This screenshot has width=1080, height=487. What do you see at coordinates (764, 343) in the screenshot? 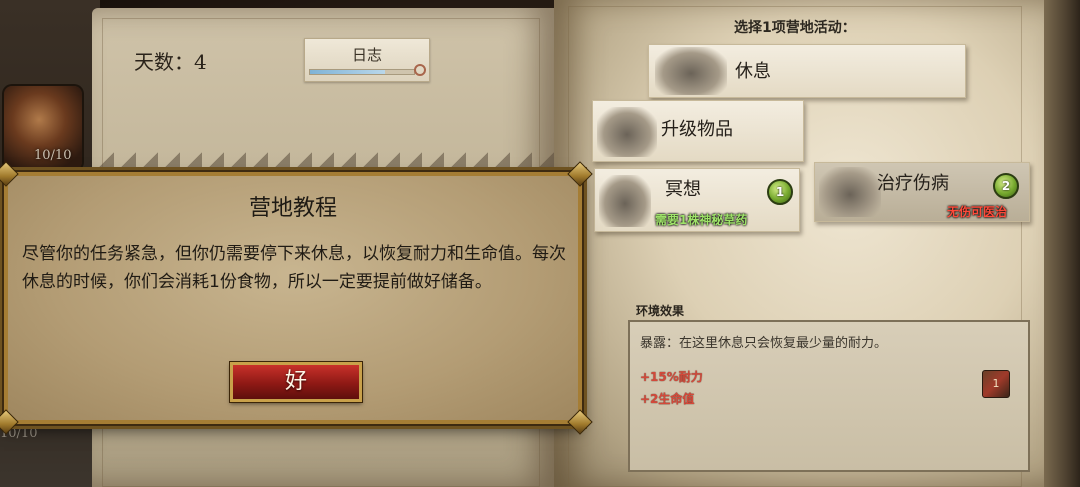
I see `environment-description: 暴露：在这里休息只会恢复最少量的耐力。` at bounding box center [764, 343].